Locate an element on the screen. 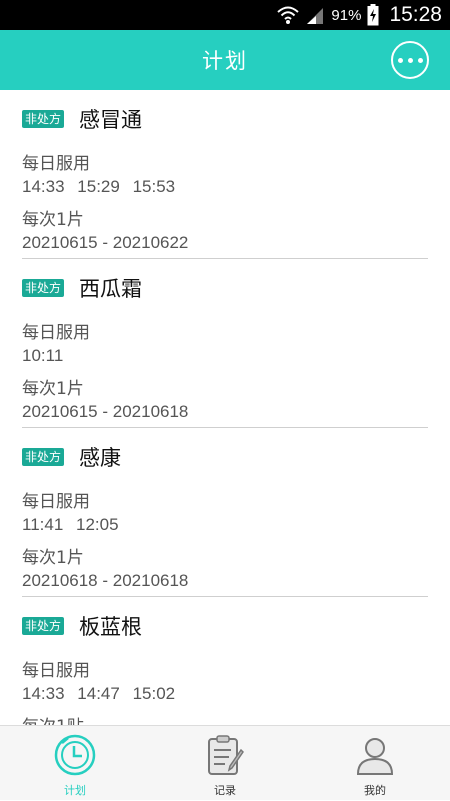  page-title: 计划 is located at coordinates (225, 61).